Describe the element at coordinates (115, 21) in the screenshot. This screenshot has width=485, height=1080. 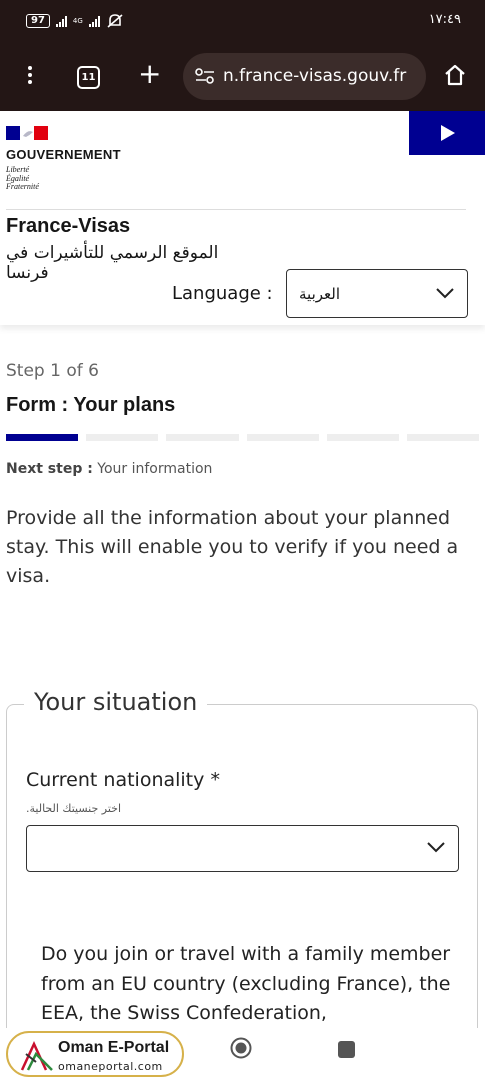
I see `bell-off-icon` at that location.